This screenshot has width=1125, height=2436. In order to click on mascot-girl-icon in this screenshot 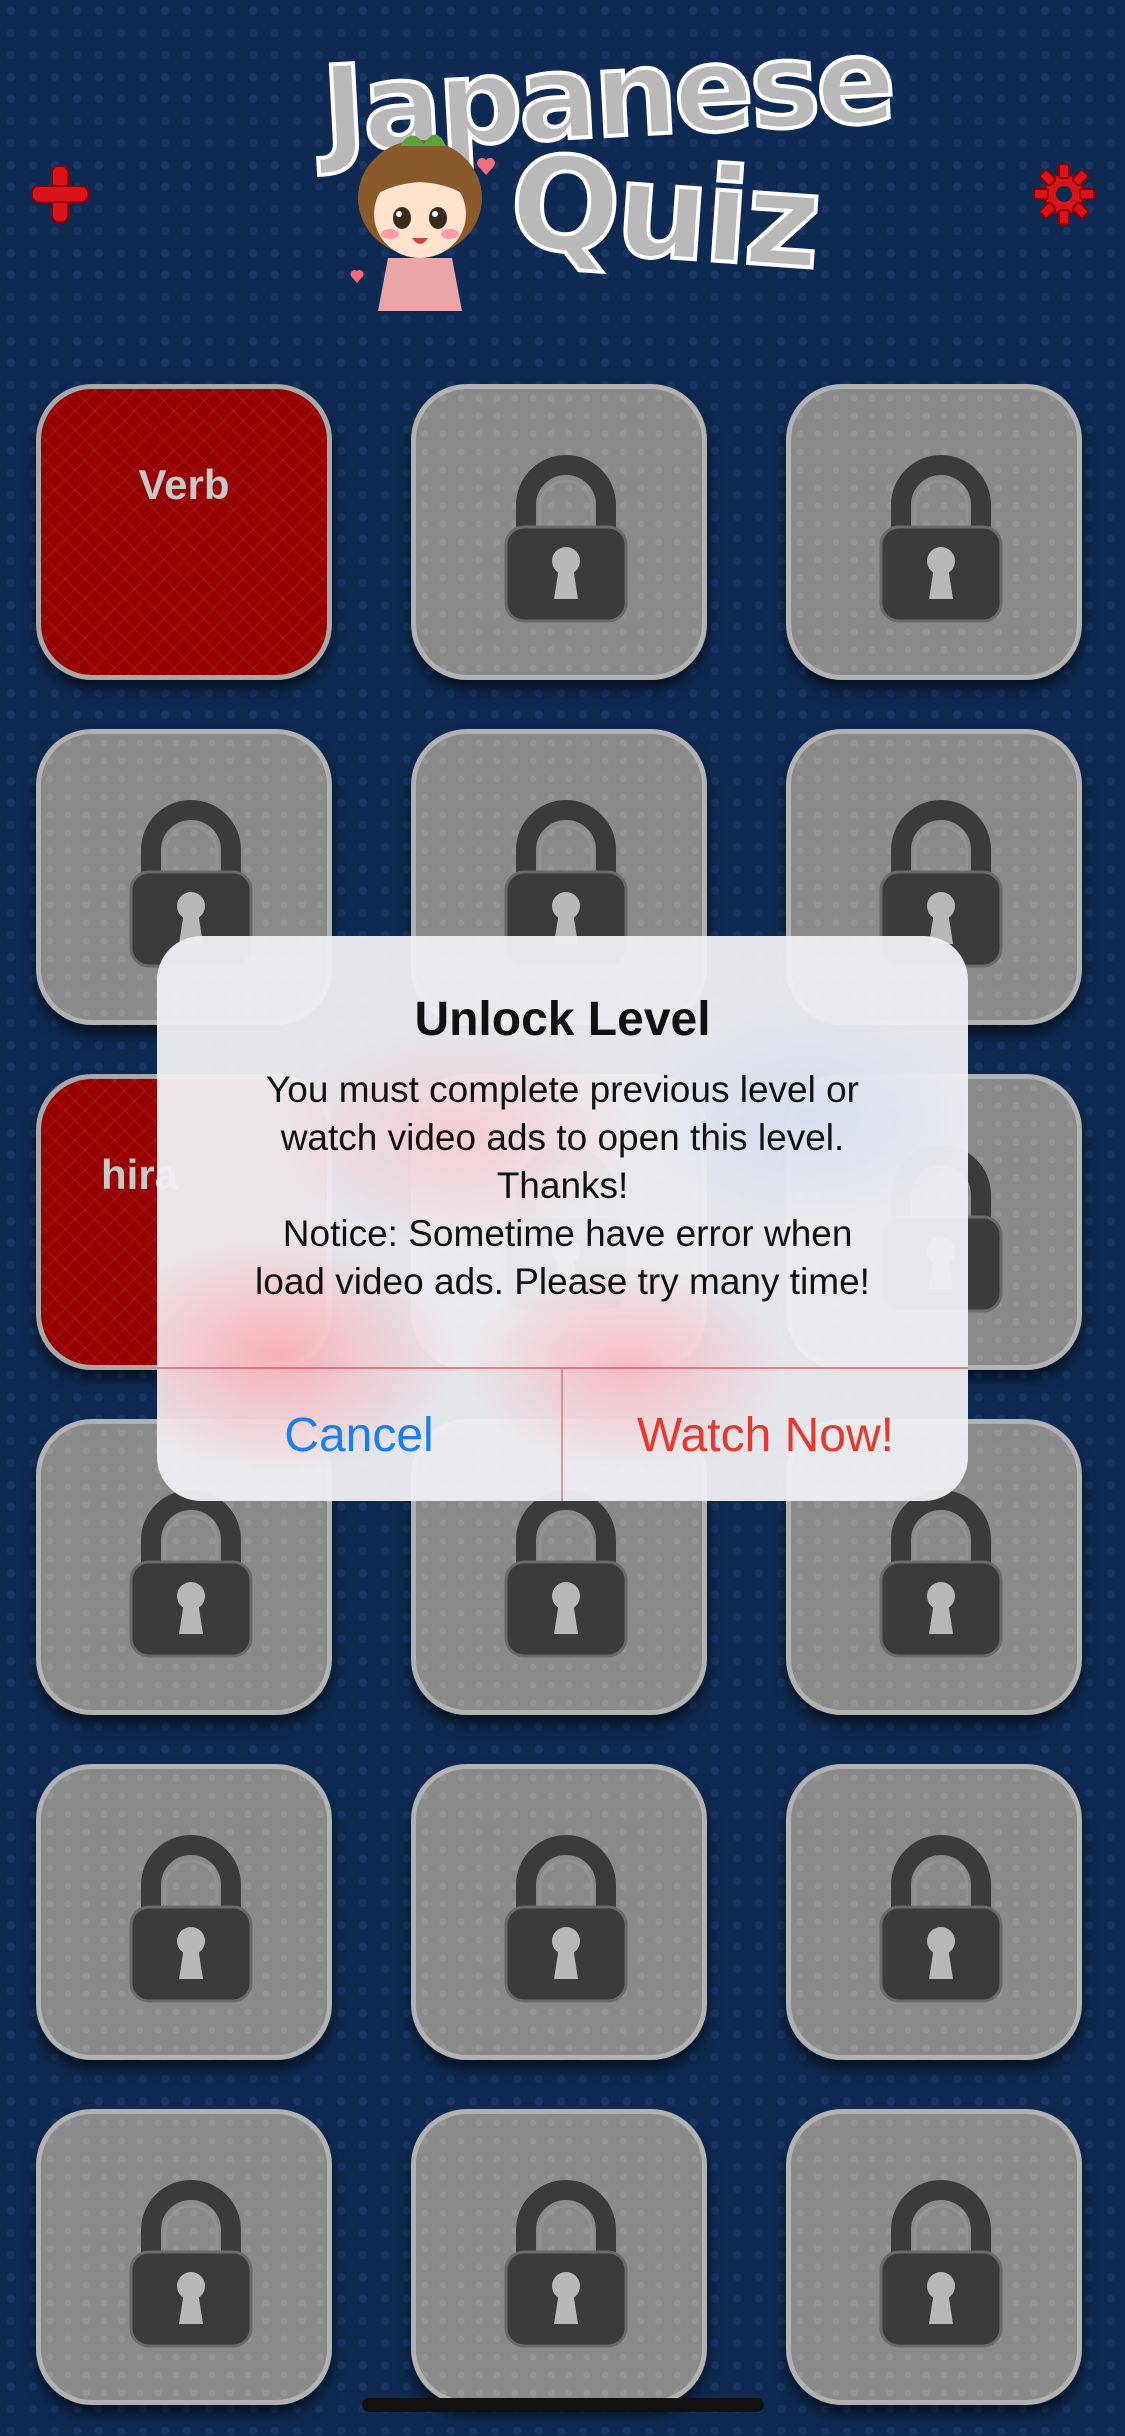, I will do `click(422, 222)`.